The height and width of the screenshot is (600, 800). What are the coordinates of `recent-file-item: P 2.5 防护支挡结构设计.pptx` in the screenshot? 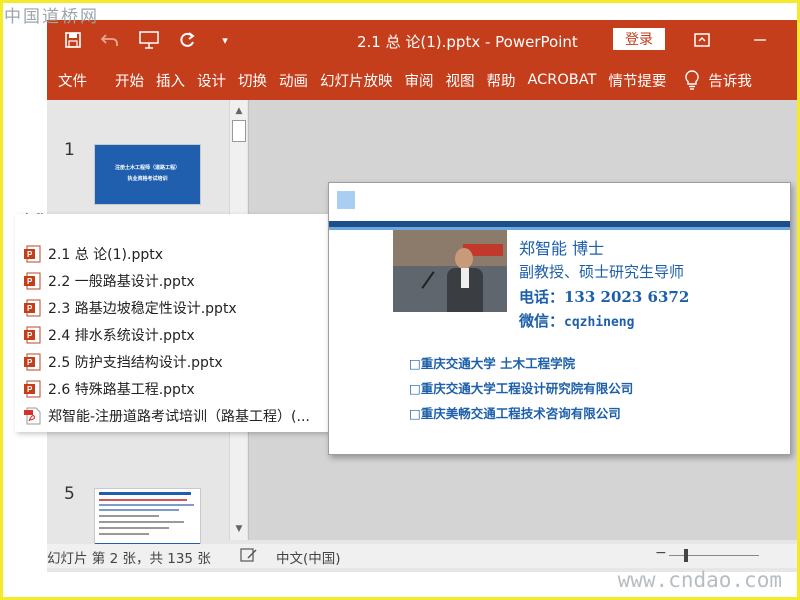 It's located at (172, 361).